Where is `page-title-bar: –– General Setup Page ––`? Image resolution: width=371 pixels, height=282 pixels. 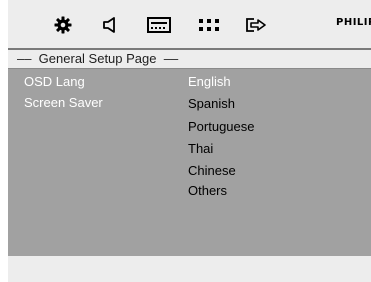
page-title-bar: –– General Setup Page –– is located at coordinates (189, 59).